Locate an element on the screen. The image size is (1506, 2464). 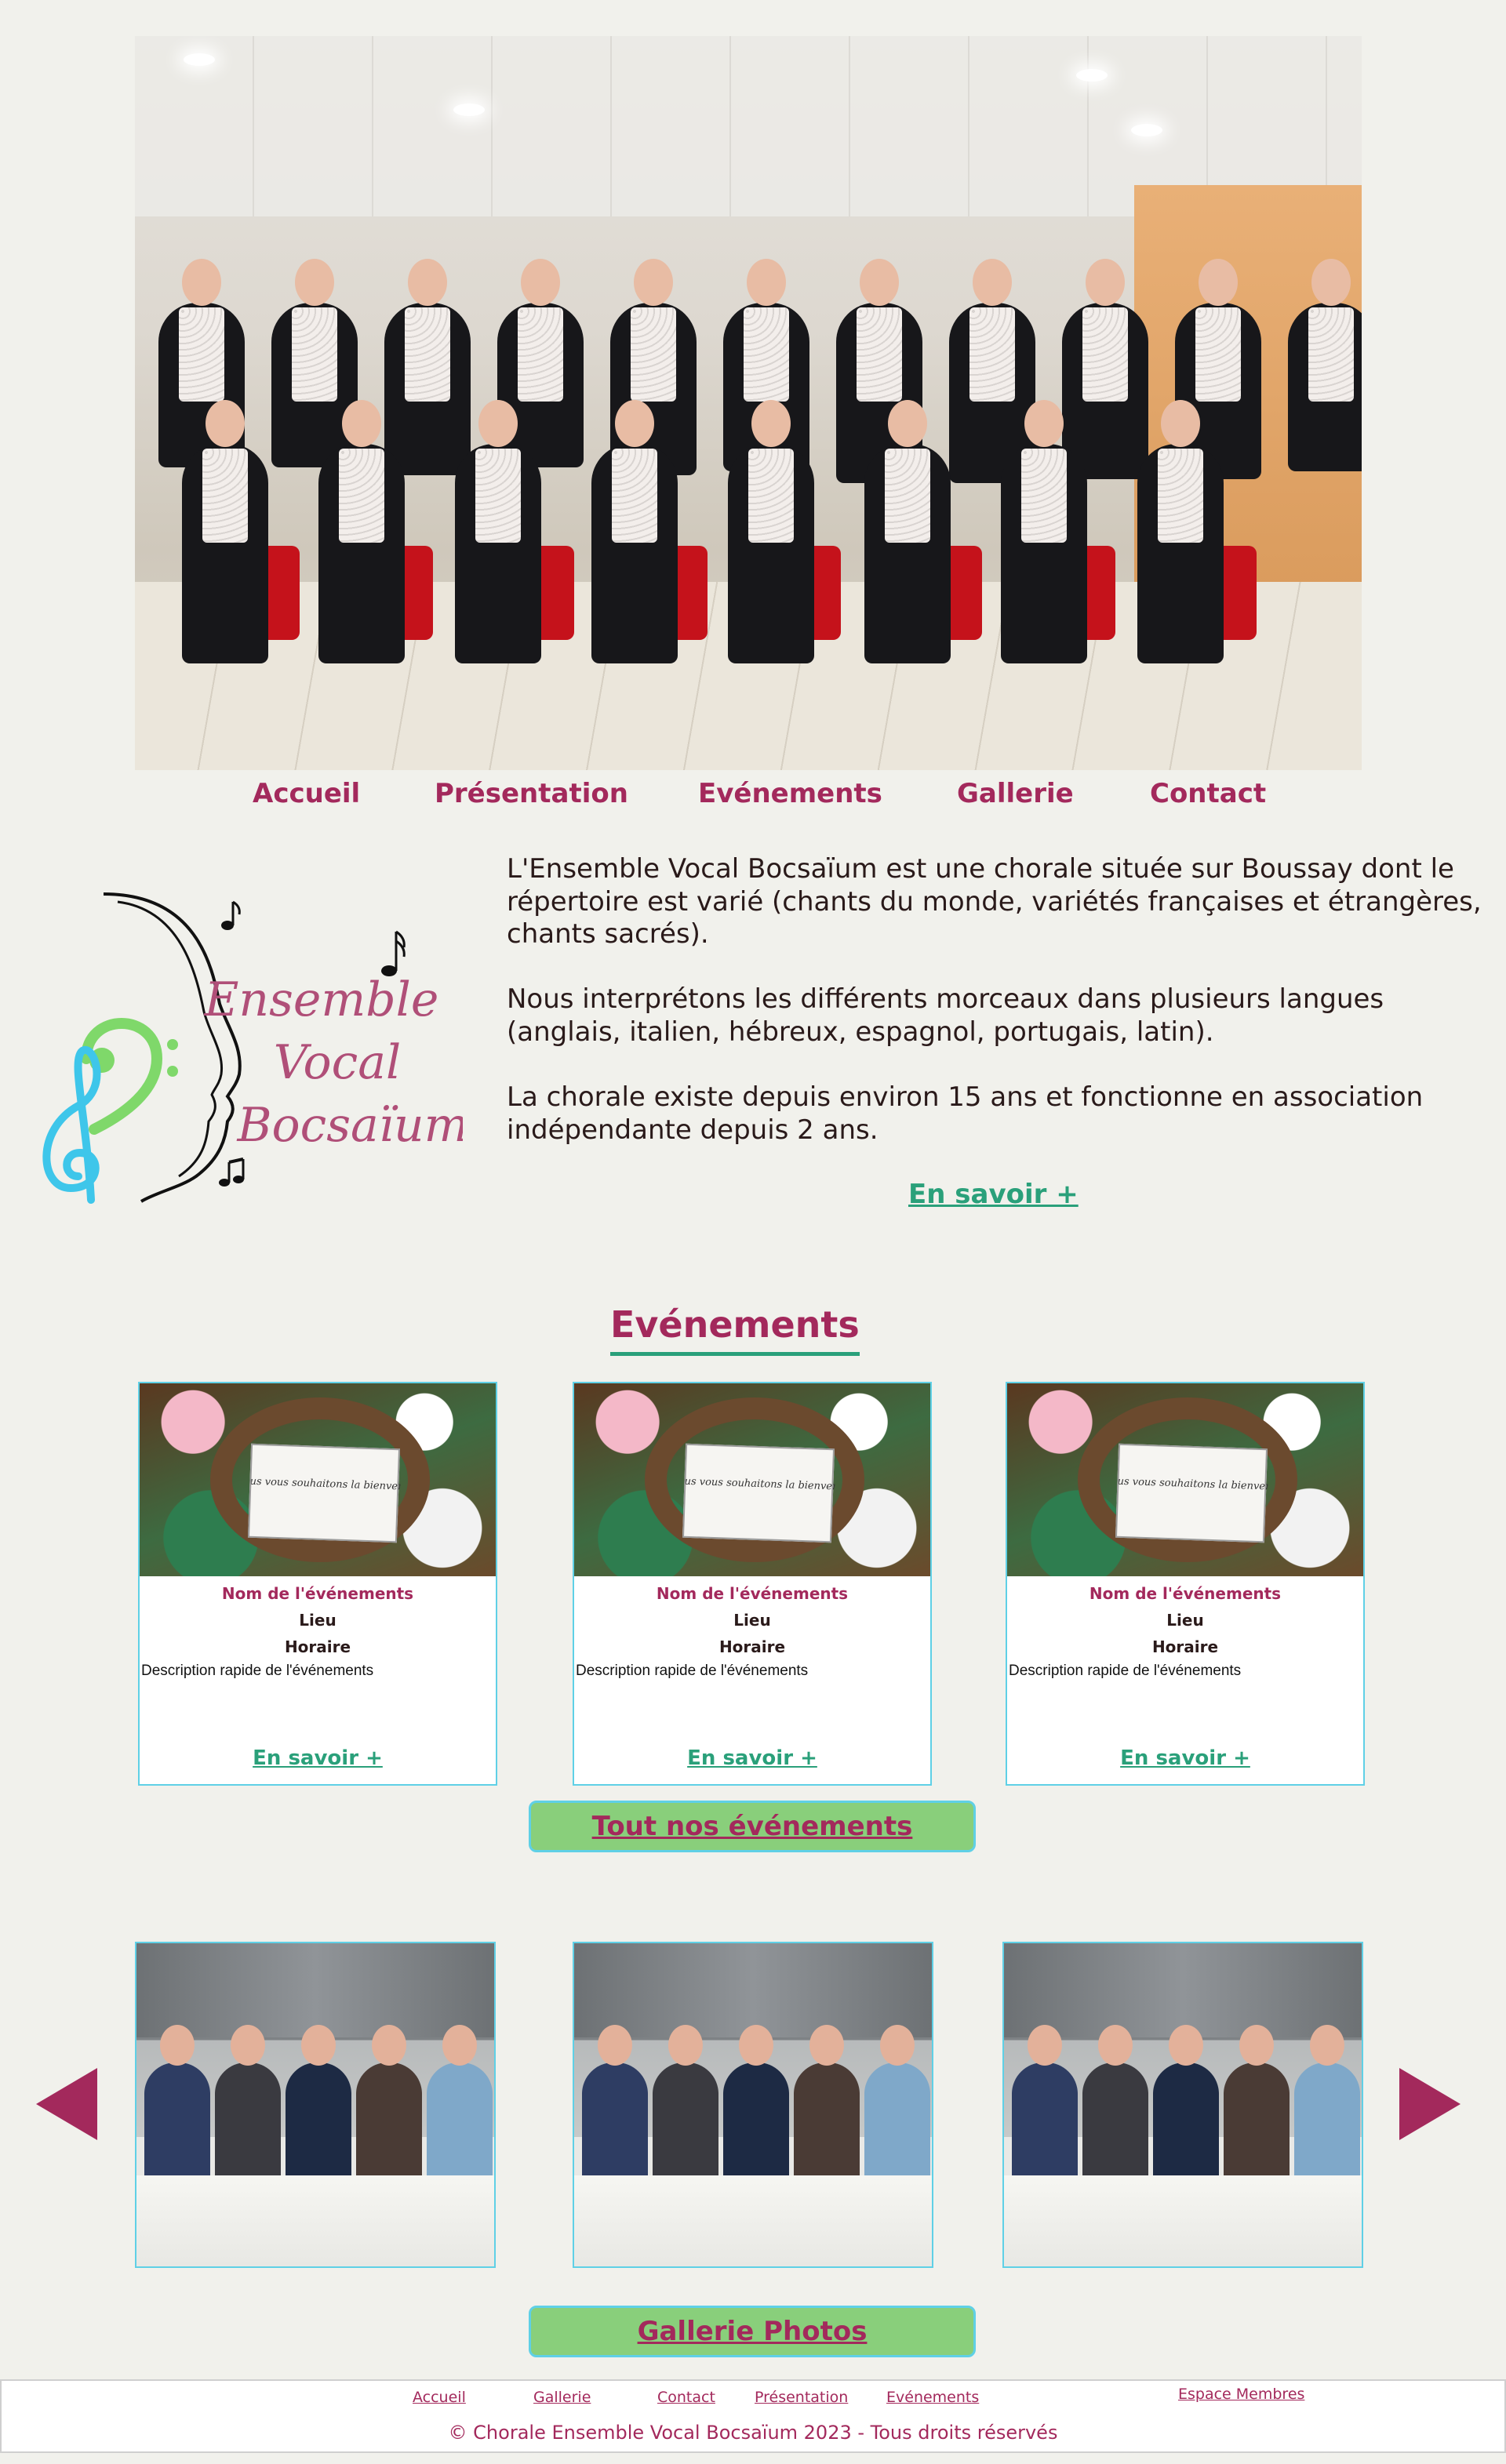
events-section-title: Evénements is located at coordinates (735, 1329).